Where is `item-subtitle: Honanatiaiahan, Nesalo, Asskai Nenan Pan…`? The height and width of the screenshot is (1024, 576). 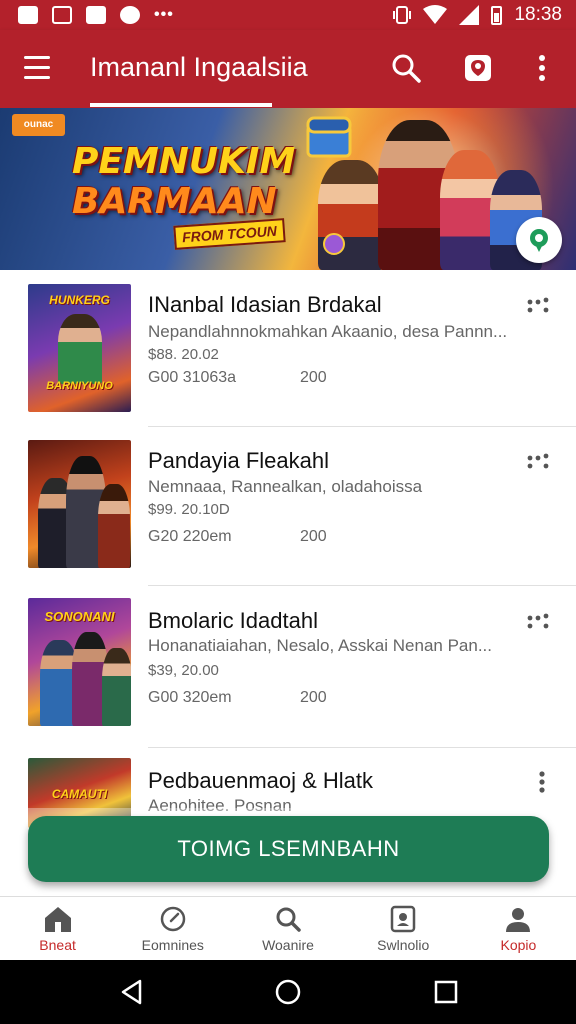
item-subtitle: Honanatiaiahan, Nesalo, Asskai Nenan Pan… is located at coordinates (320, 645).